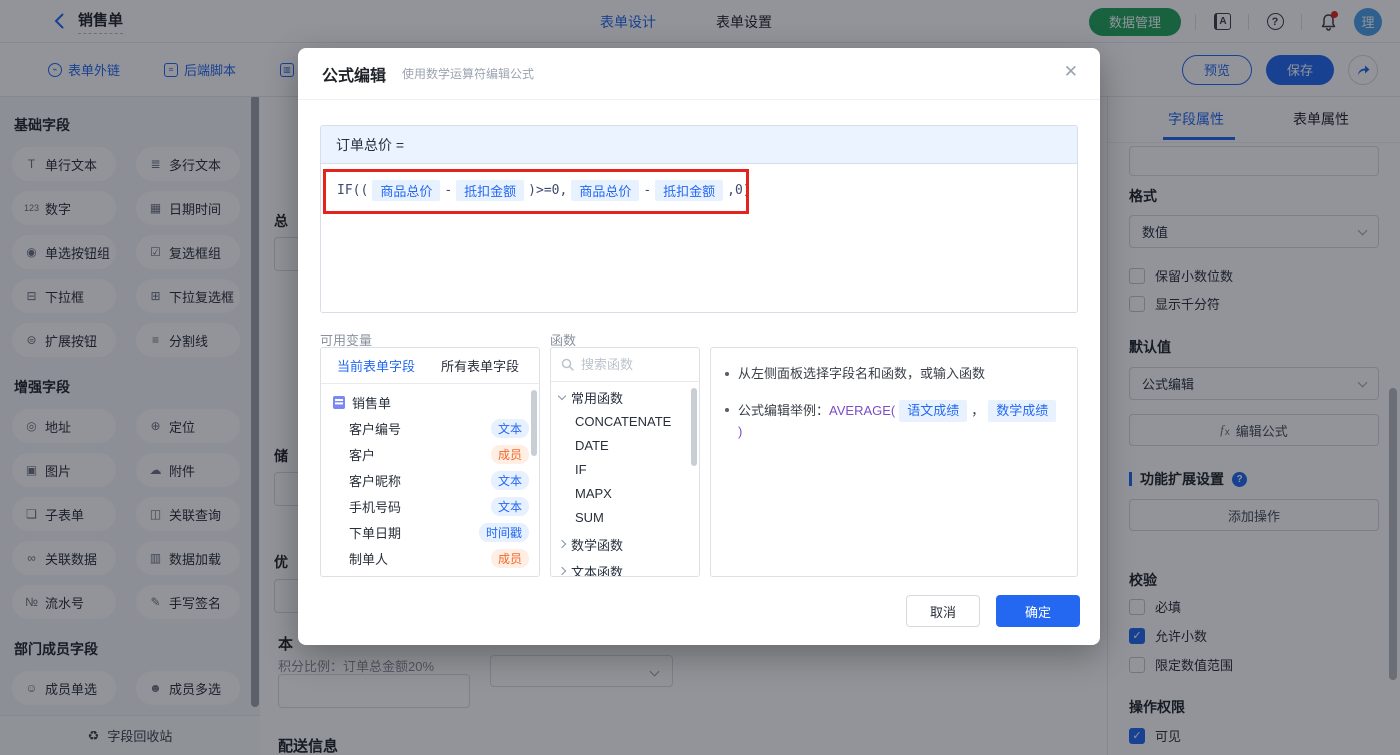 The height and width of the screenshot is (755, 1400). Describe the element at coordinates (430, 558) in the screenshot. I see `variable-row: 制单人 成员` at that location.